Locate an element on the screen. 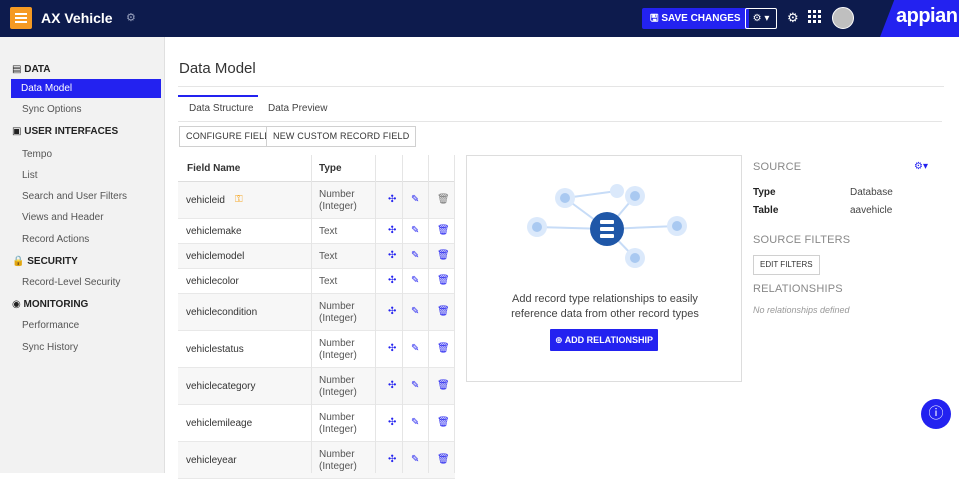 The width and height of the screenshot is (959, 479). field-name-cell: vehiclecondition is located at coordinates (222, 312).